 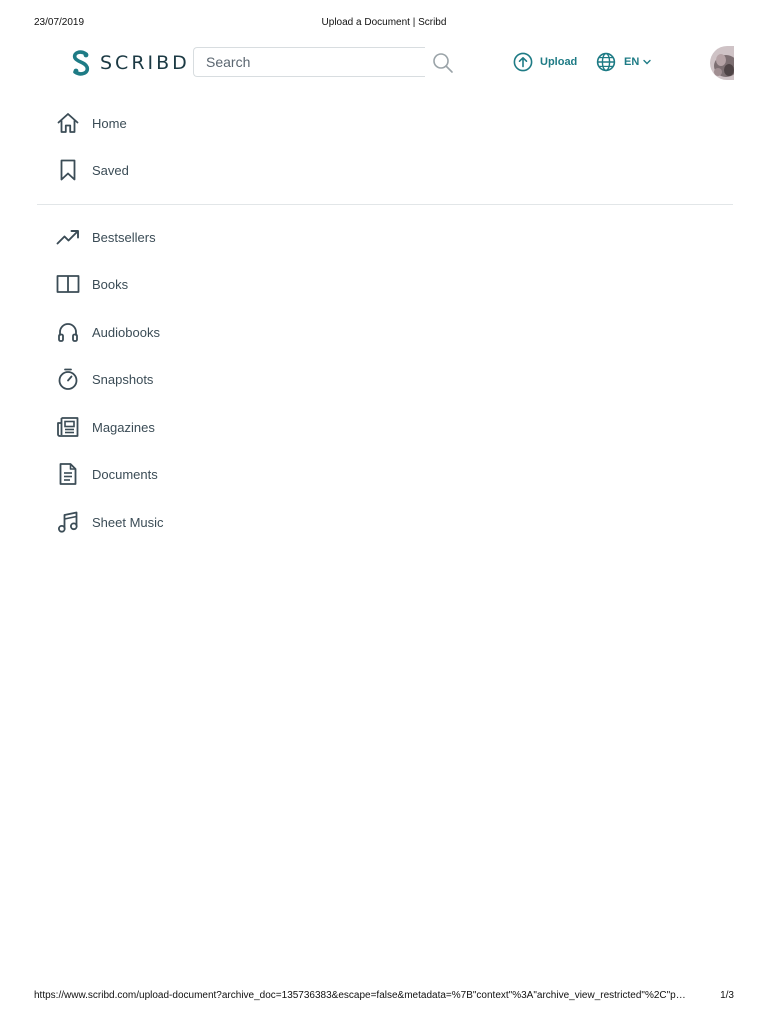 I want to click on user-avatar, so click(x=722, y=63).